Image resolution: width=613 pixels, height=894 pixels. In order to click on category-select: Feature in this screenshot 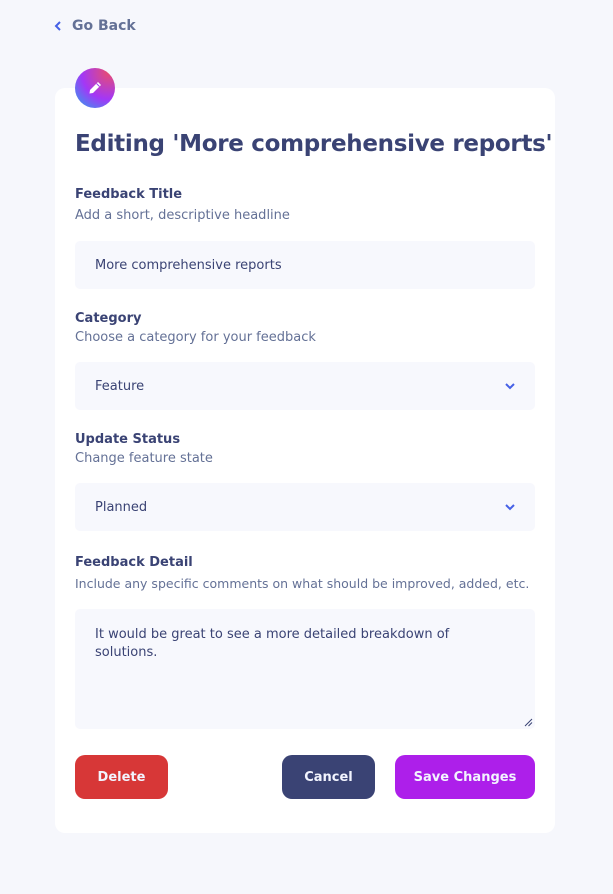, I will do `click(305, 386)`.